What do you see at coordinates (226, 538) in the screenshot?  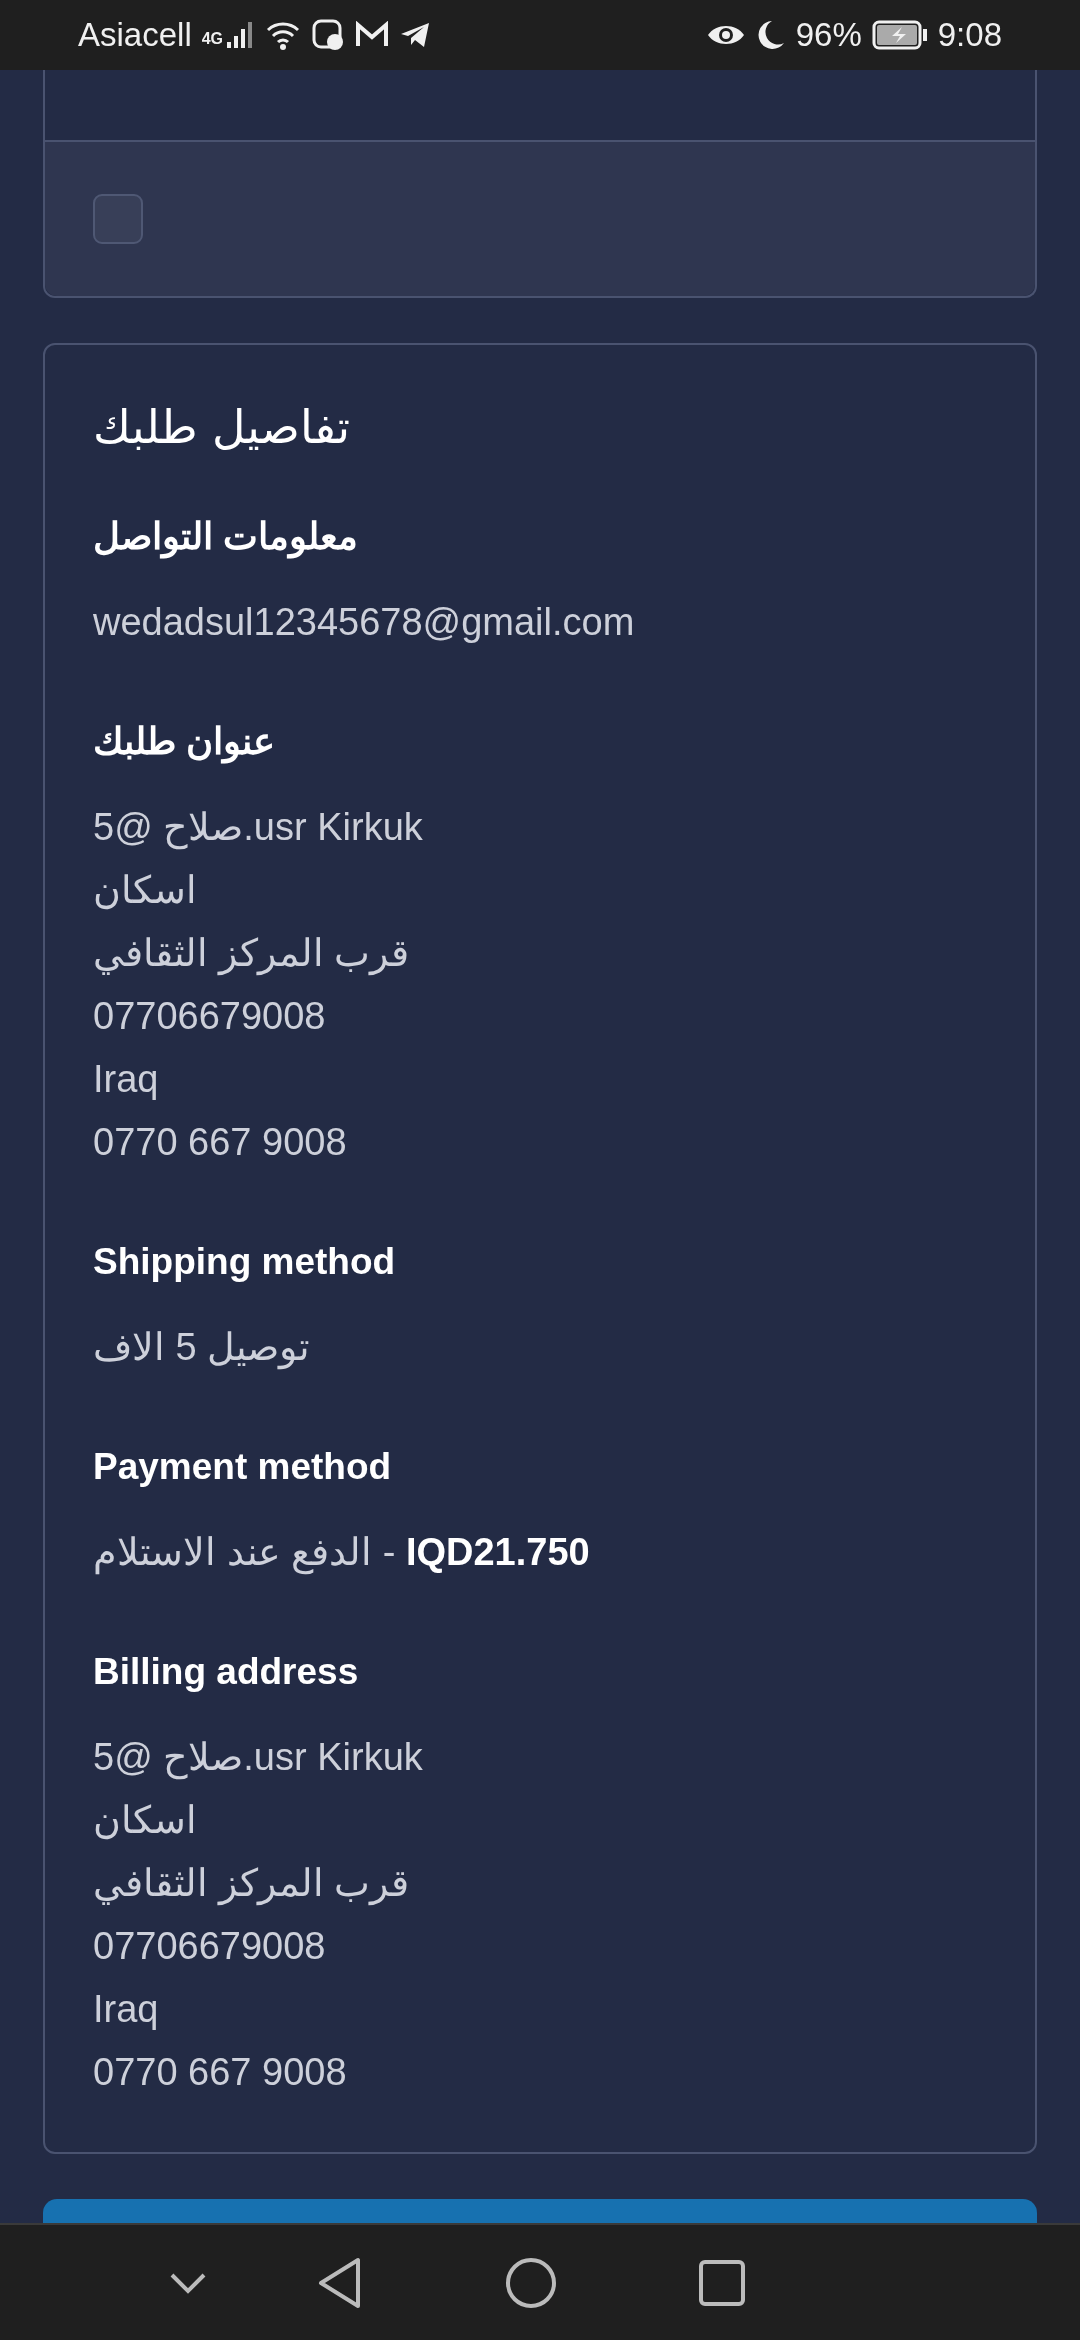 I see `section-heading: معلومات التواصل` at bounding box center [226, 538].